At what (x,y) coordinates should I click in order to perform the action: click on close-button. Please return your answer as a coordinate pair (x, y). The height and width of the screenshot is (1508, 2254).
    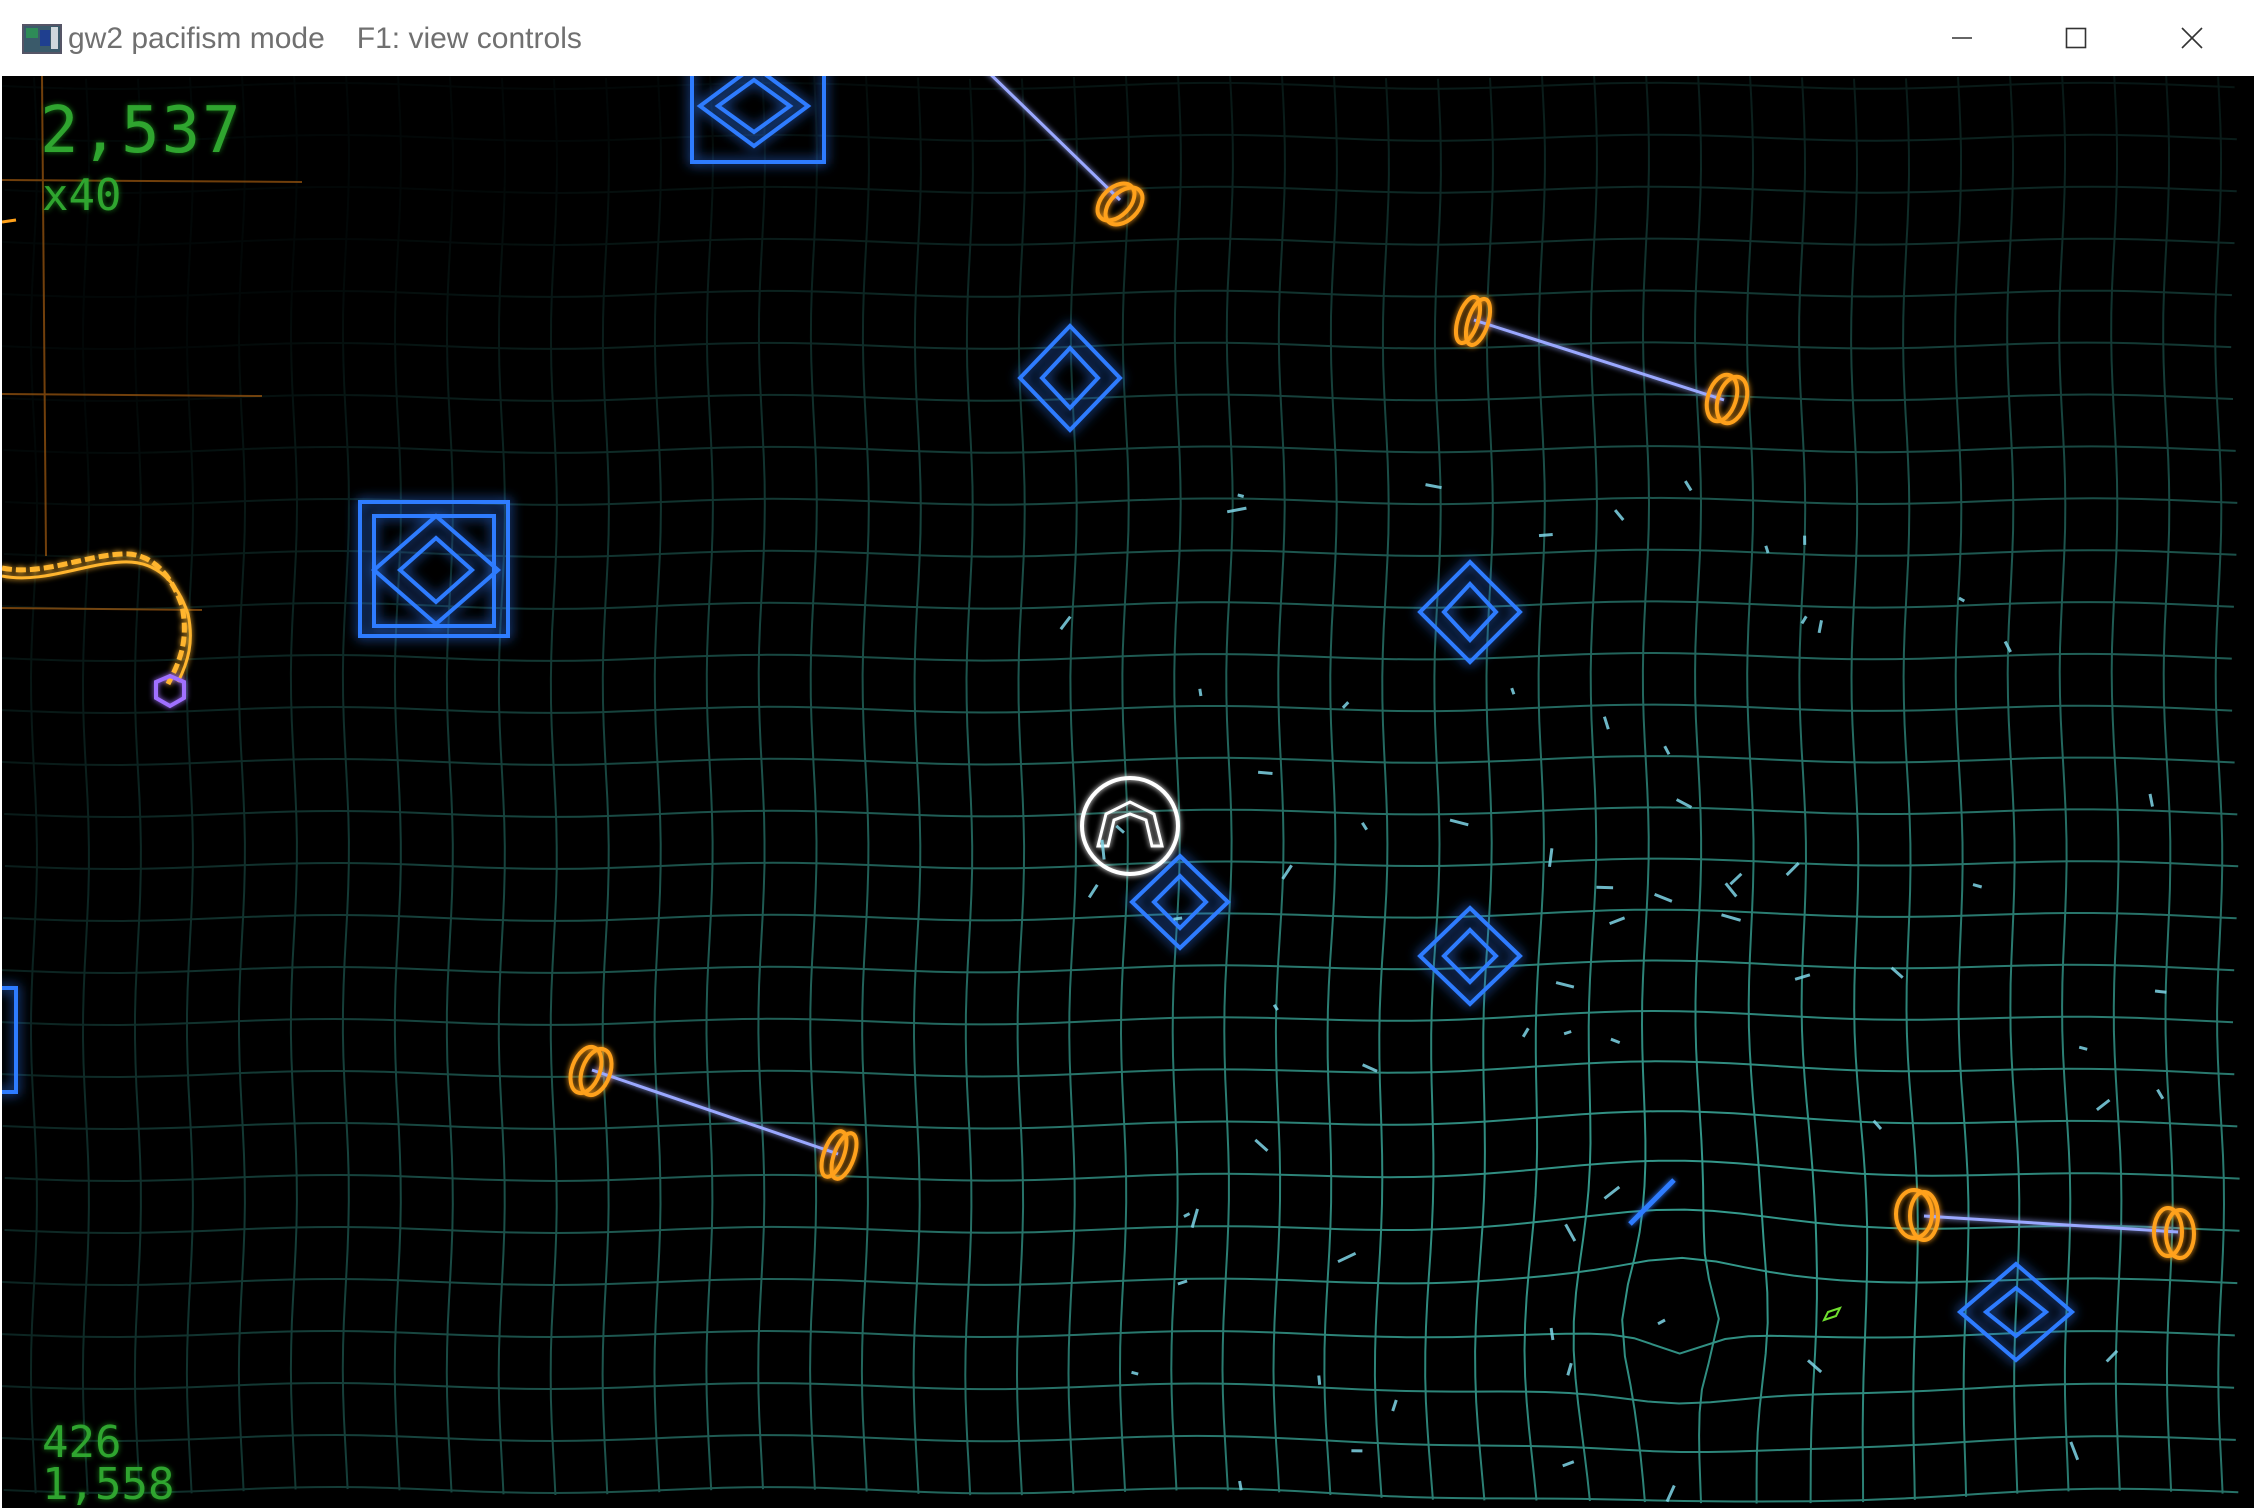
    Looking at the image, I should click on (2192, 38).